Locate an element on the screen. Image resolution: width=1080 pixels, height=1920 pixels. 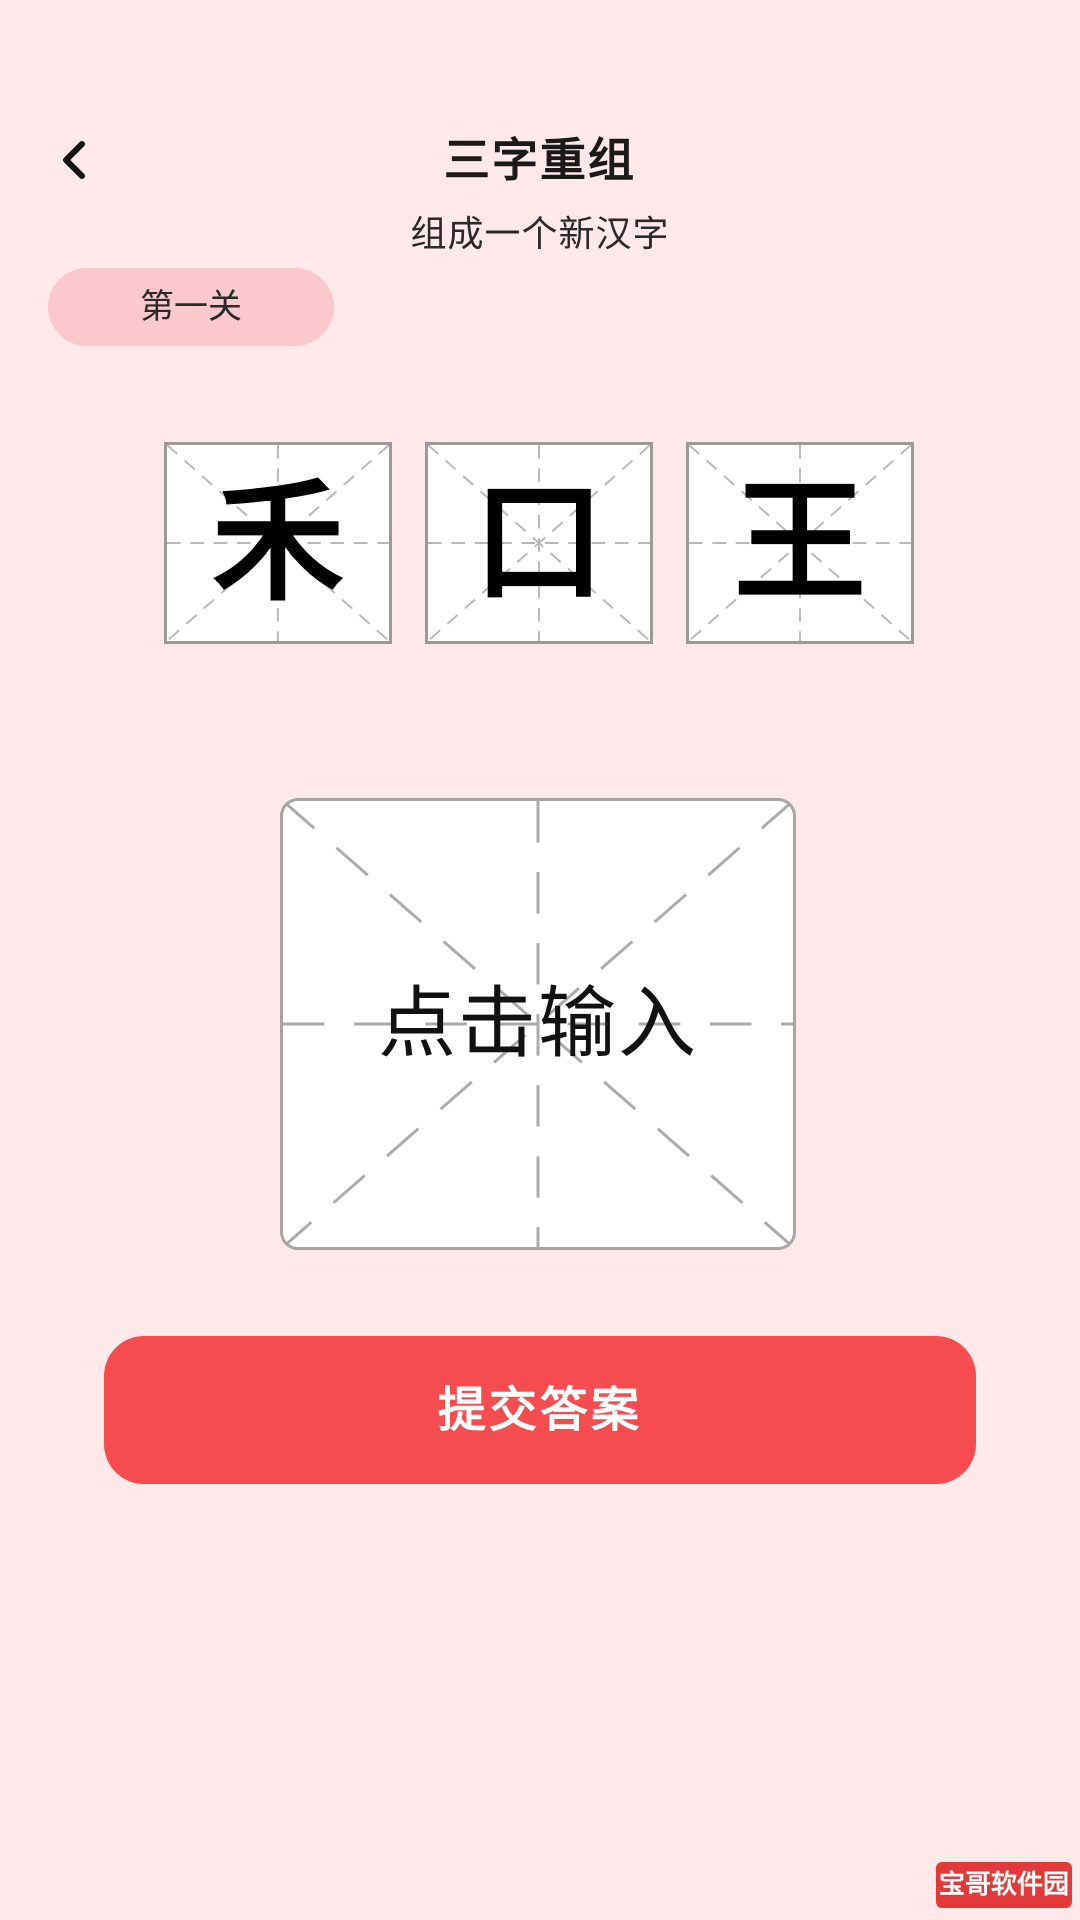
page-title: 三字重组 is located at coordinates (540, 160).